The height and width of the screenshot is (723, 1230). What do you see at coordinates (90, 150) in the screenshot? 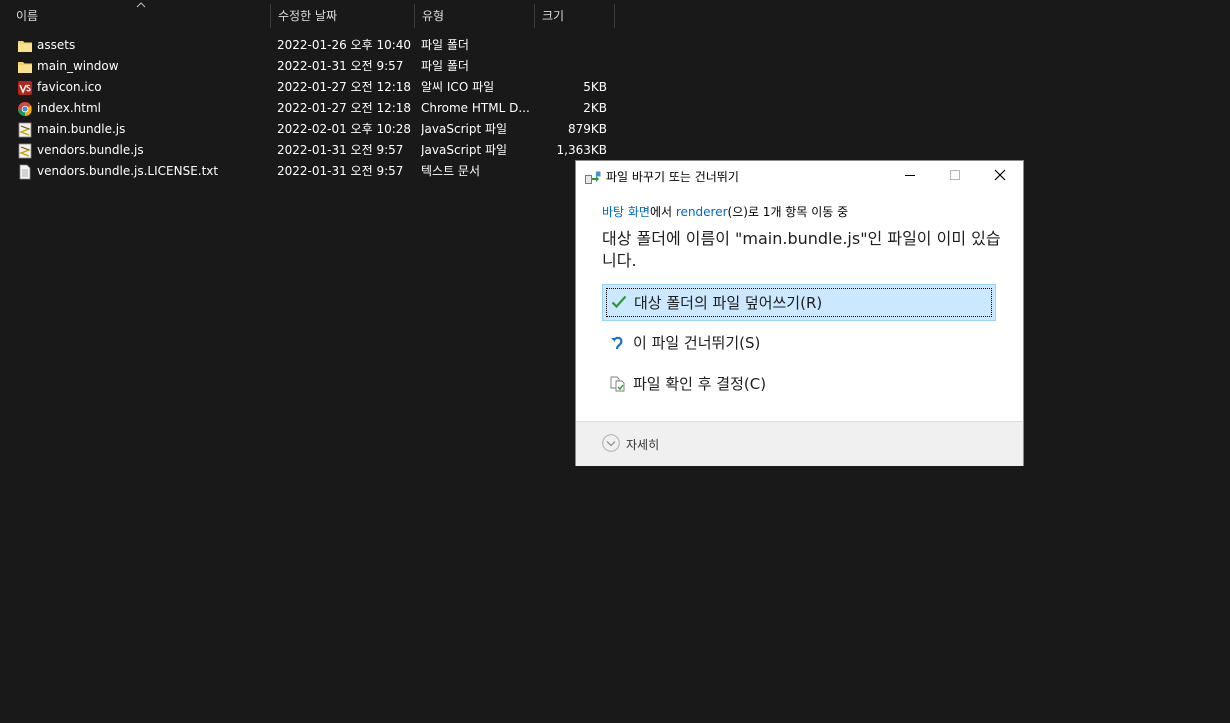
I see `file-name: vendors.bundle.js` at bounding box center [90, 150].